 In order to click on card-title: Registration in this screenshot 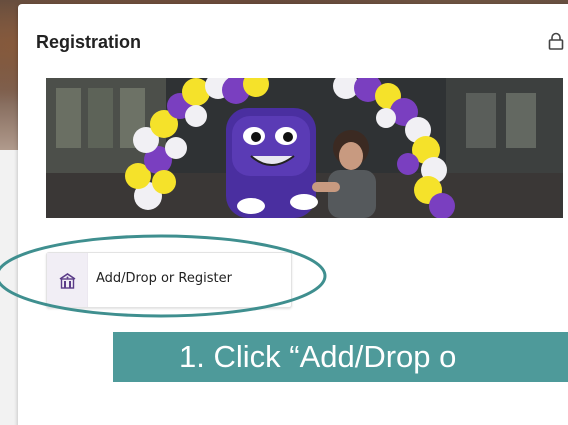, I will do `click(89, 42)`.